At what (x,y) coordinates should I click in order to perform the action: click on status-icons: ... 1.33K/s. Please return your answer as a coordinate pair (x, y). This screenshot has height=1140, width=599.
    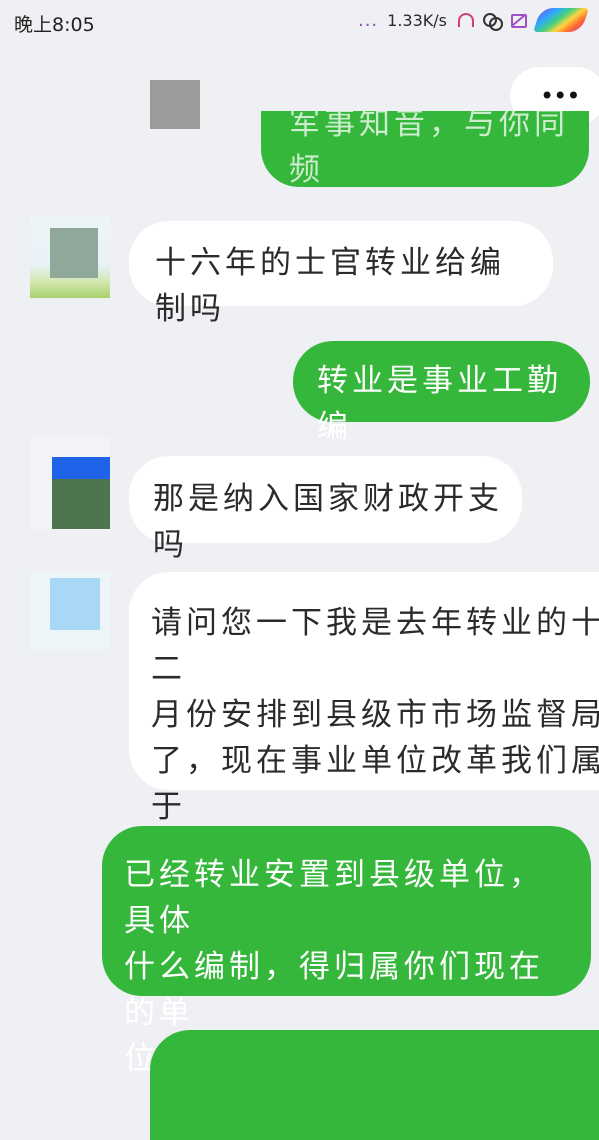
    Looking at the image, I should click on (473, 20).